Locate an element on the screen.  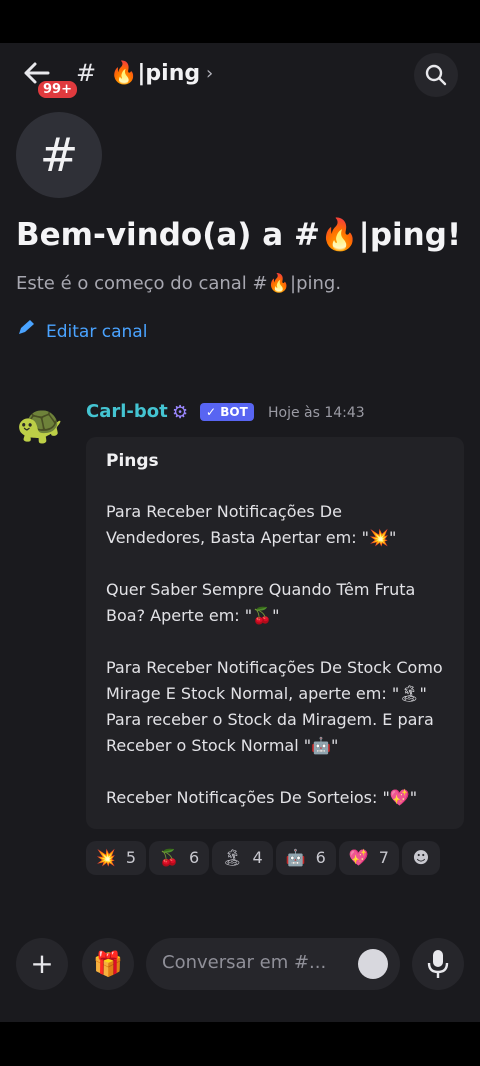
embed-title: Pings is located at coordinates (132, 461).